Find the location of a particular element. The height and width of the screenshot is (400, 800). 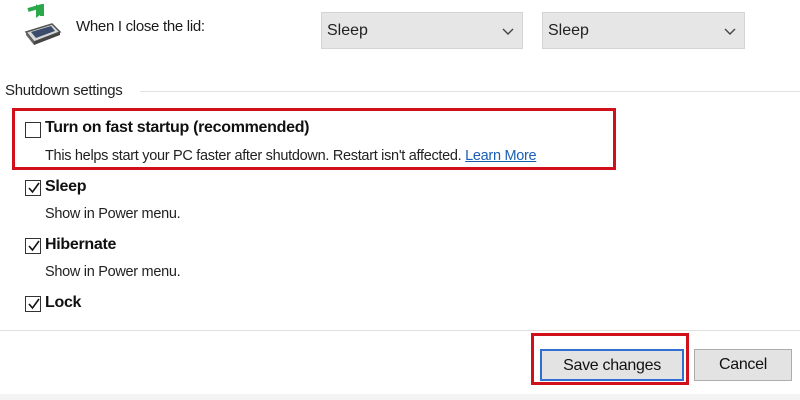

sleep-label: Sleep is located at coordinates (66, 187).